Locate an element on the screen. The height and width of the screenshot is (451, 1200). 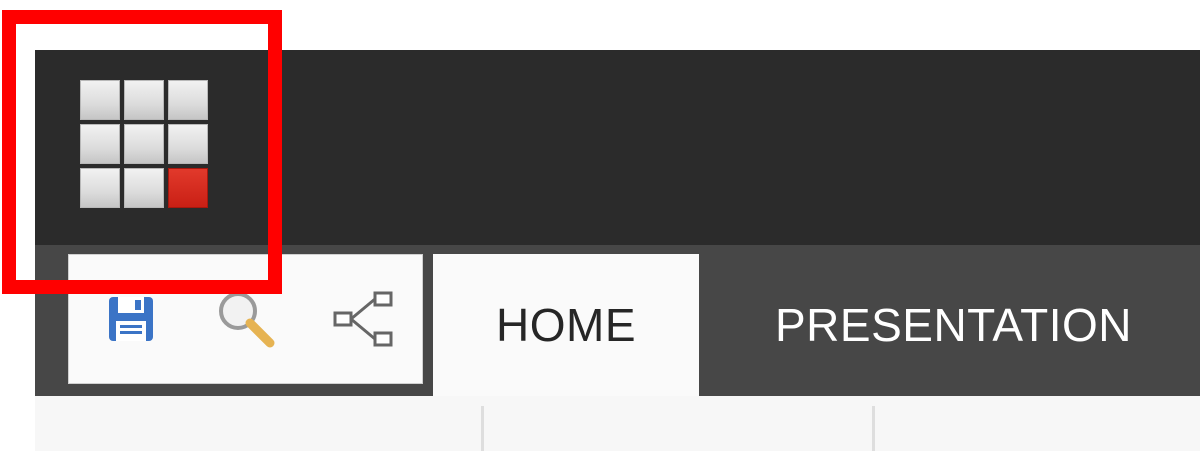
ribbon-content-area is located at coordinates (617, 423).